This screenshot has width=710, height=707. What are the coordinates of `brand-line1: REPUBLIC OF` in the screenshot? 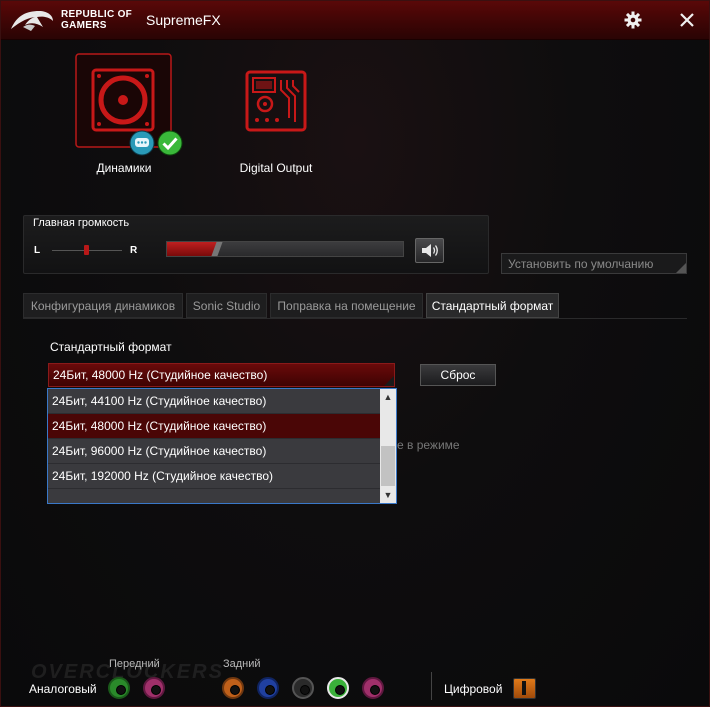 It's located at (97, 14).